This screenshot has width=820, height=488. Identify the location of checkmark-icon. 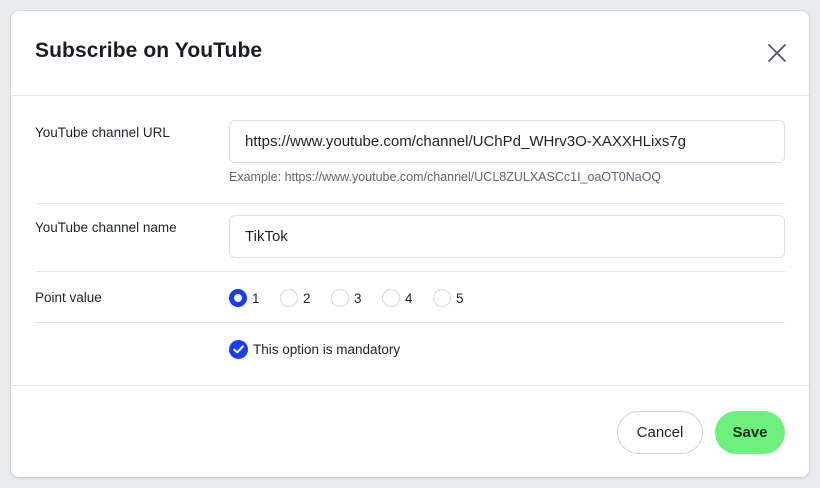
(238, 349).